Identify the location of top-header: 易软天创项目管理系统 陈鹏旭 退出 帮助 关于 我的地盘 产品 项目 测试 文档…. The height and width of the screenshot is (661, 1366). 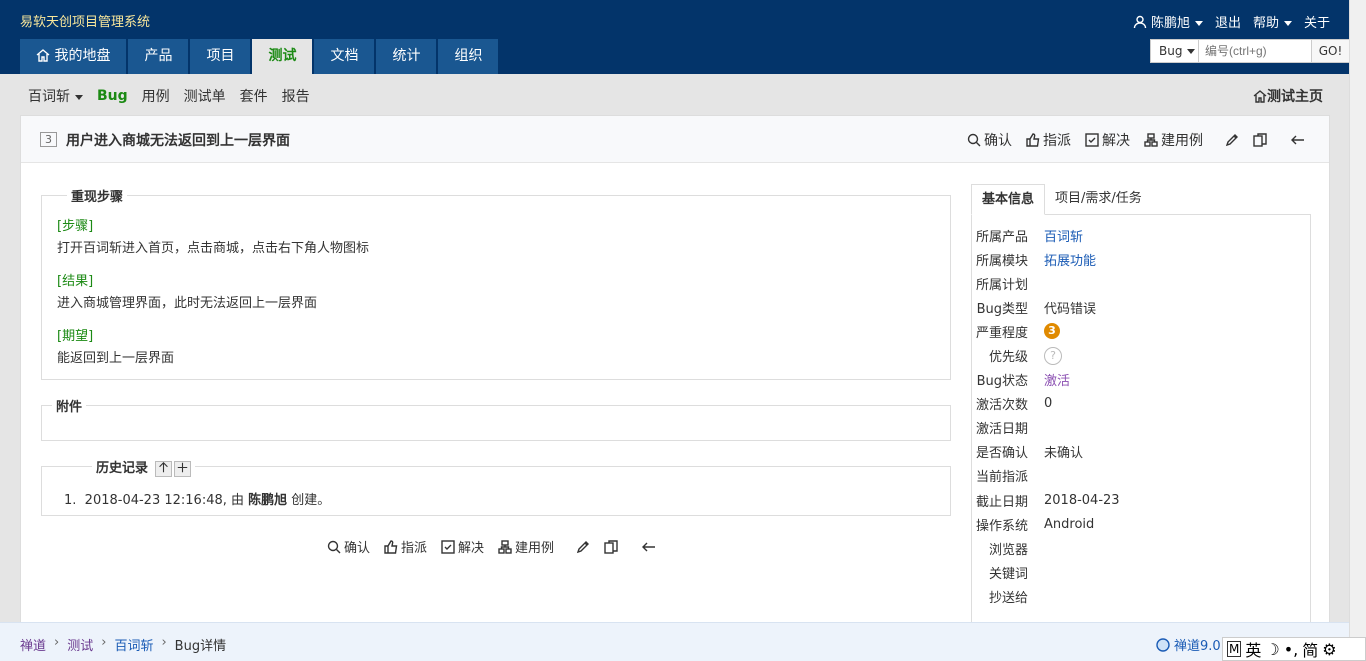
(683, 37).